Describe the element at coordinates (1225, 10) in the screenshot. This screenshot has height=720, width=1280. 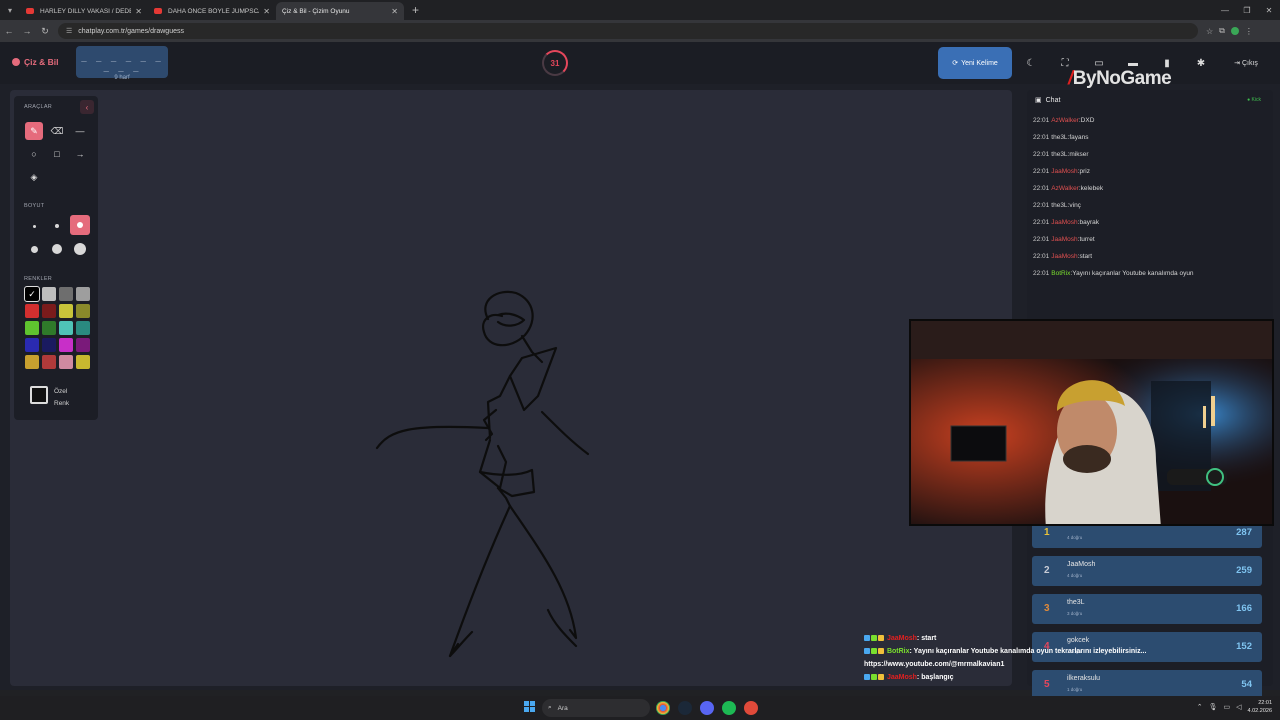
I see `minimize-icon: —` at that location.